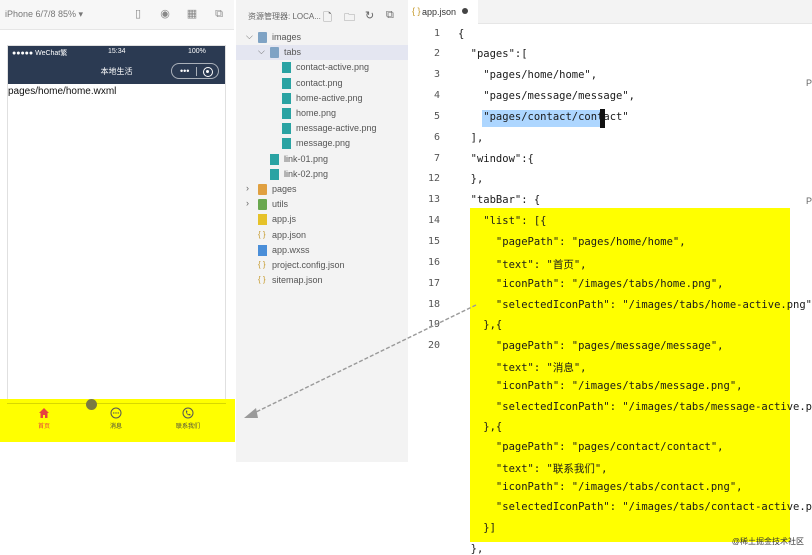  What do you see at coordinates (433, 262) in the screenshot?
I see `line-number: 16` at bounding box center [433, 262].